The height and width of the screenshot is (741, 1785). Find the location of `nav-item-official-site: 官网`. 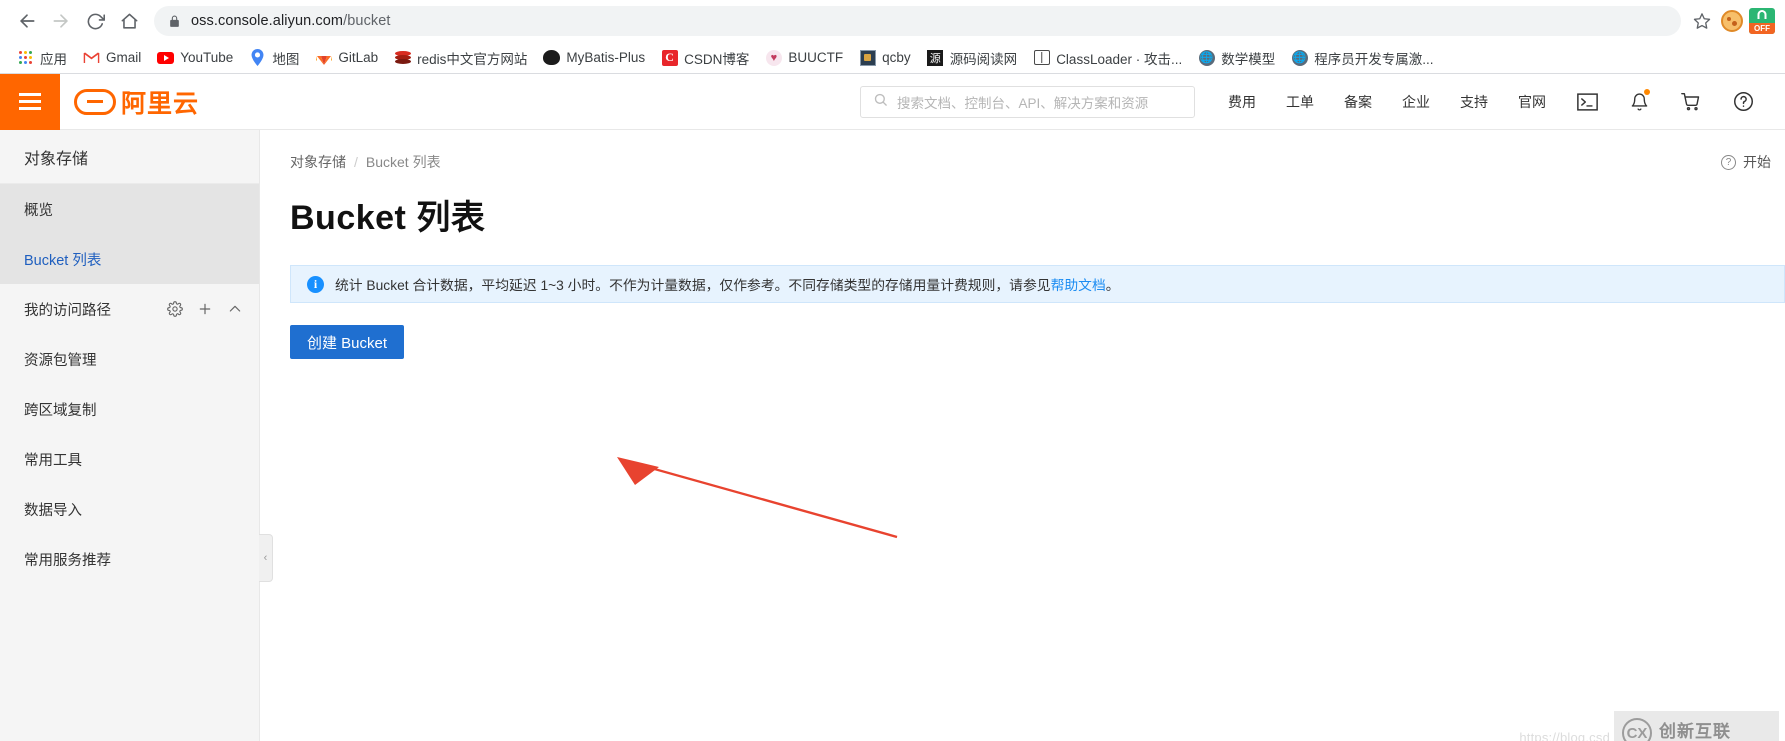

nav-item-official-site: 官网 is located at coordinates (1532, 102).